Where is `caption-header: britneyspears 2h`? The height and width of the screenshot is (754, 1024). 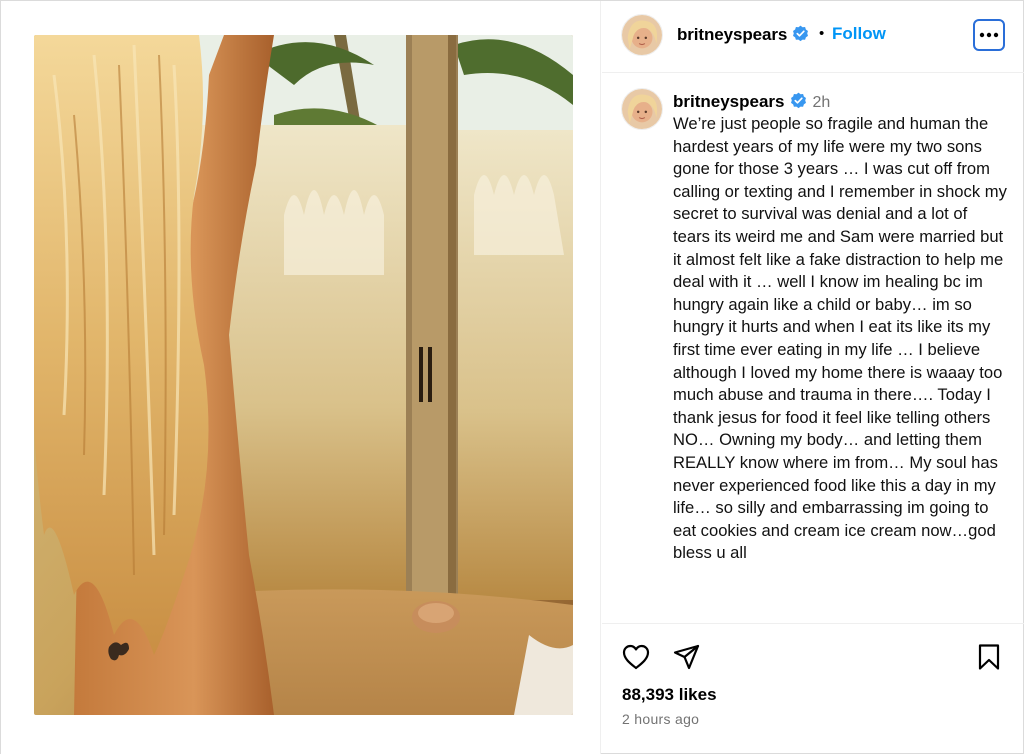 caption-header: britneyspears 2h is located at coordinates (751, 102).